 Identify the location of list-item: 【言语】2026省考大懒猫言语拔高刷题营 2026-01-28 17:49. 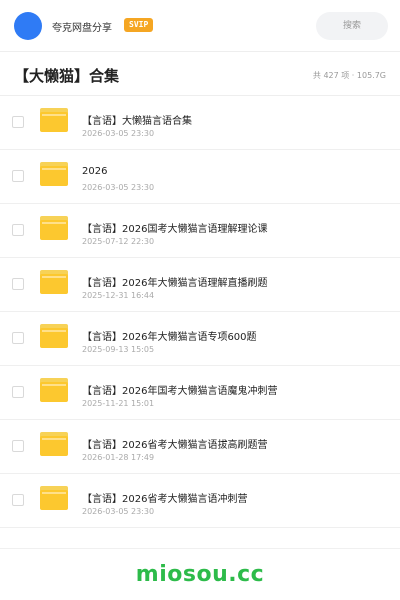
(200, 447).